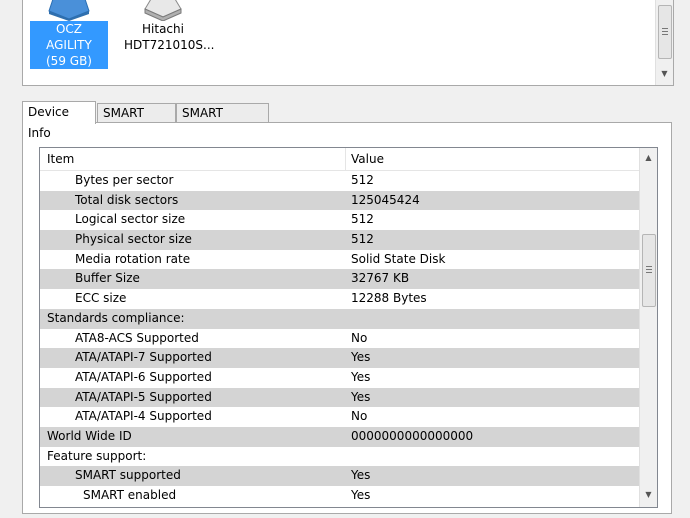  I want to click on row-item-label: World Wide ID, so click(89, 435).